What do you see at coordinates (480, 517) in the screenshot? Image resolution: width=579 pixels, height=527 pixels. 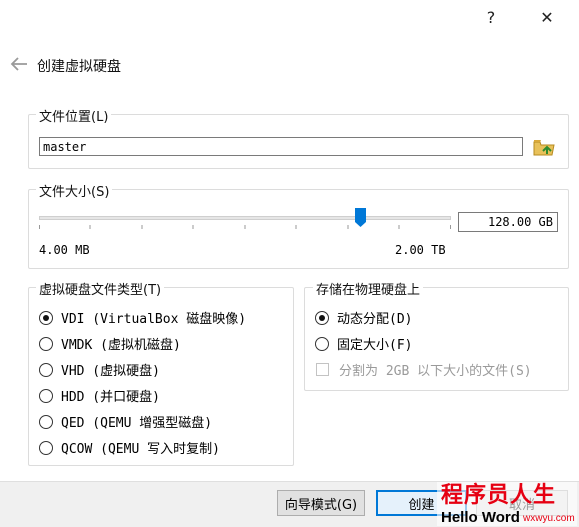 I see `svg-text: Hello Word` at bounding box center [480, 517].